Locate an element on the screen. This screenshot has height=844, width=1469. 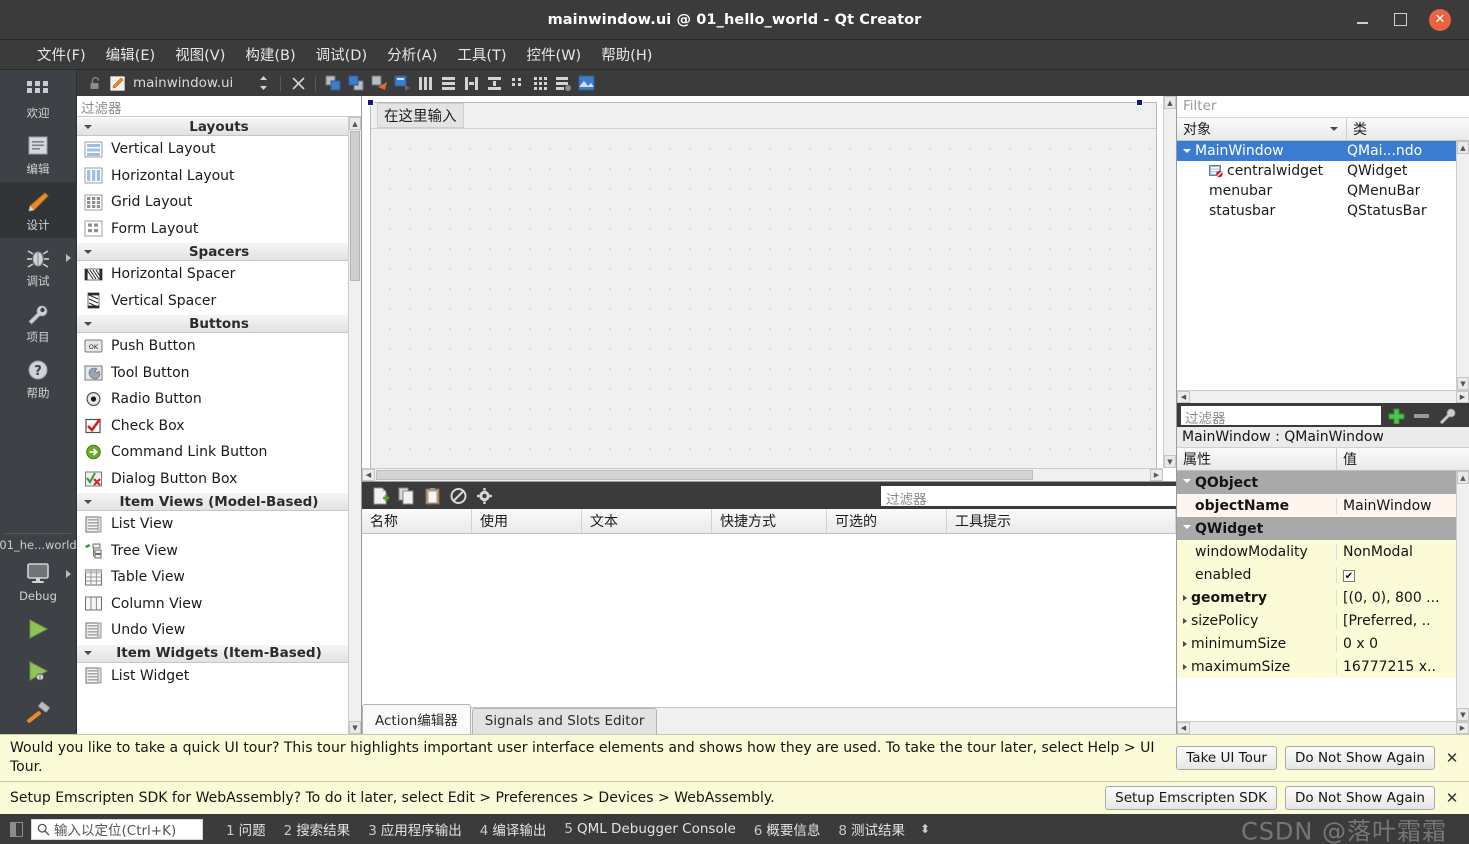
settings-icon is located at coordinates (484, 495).